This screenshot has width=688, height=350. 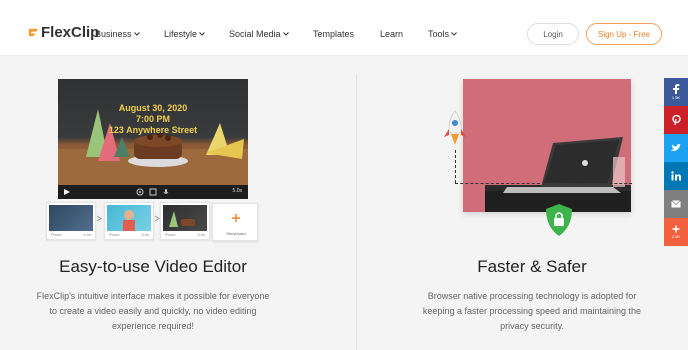 I want to click on image-icon, so click(x=153, y=192).